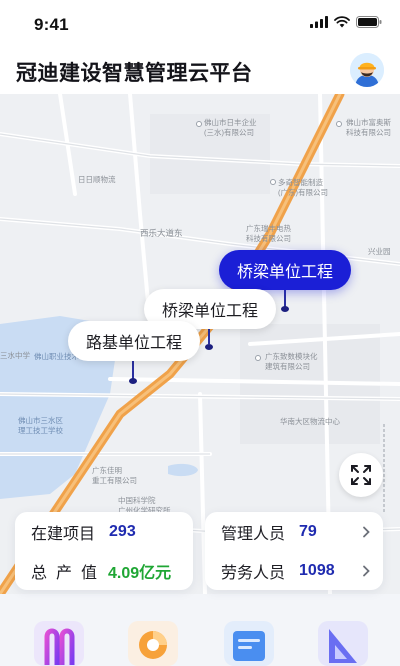  What do you see at coordinates (285, 270) in the screenshot?
I see `project-marker-bridge-active: 桥梁单位工程` at bounding box center [285, 270].